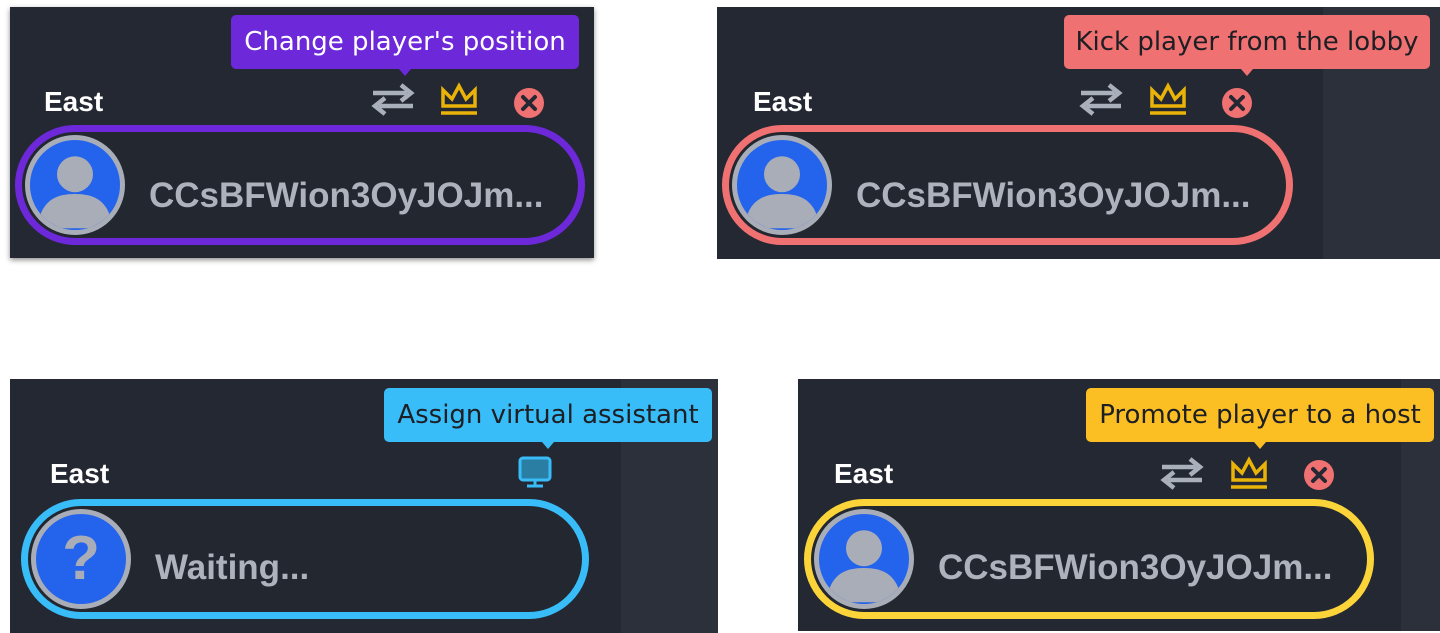 The height and width of the screenshot is (633, 1440). I want to click on question-mark-icon: ?, so click(81, 558).